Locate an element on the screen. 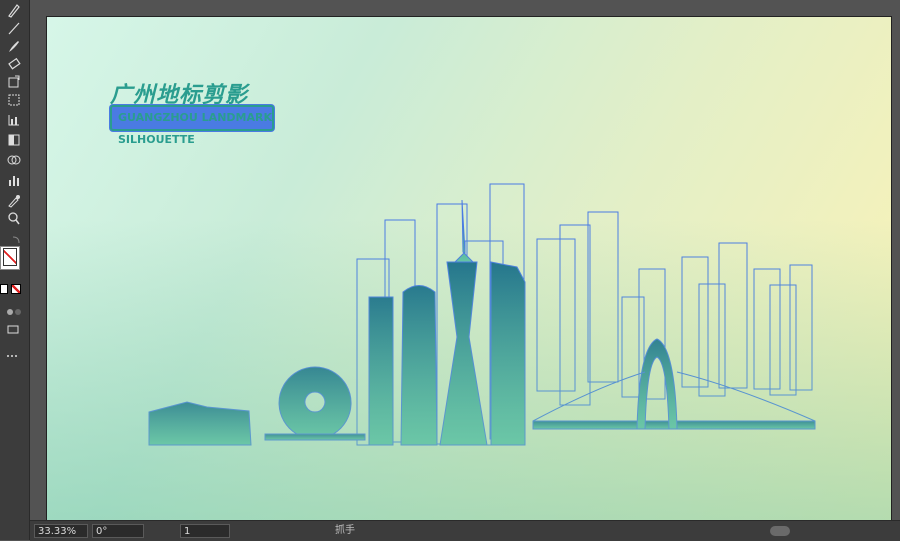  line-icon is located at coordinates (14, 28).